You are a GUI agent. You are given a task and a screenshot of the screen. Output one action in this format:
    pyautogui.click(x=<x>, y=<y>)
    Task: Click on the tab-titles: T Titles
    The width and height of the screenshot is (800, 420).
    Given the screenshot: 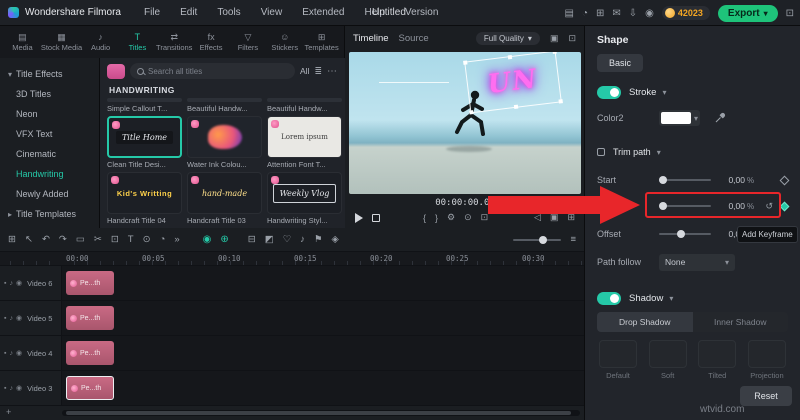 What is the action you would take?
    pyautogui.click(x=137, y=42)
    